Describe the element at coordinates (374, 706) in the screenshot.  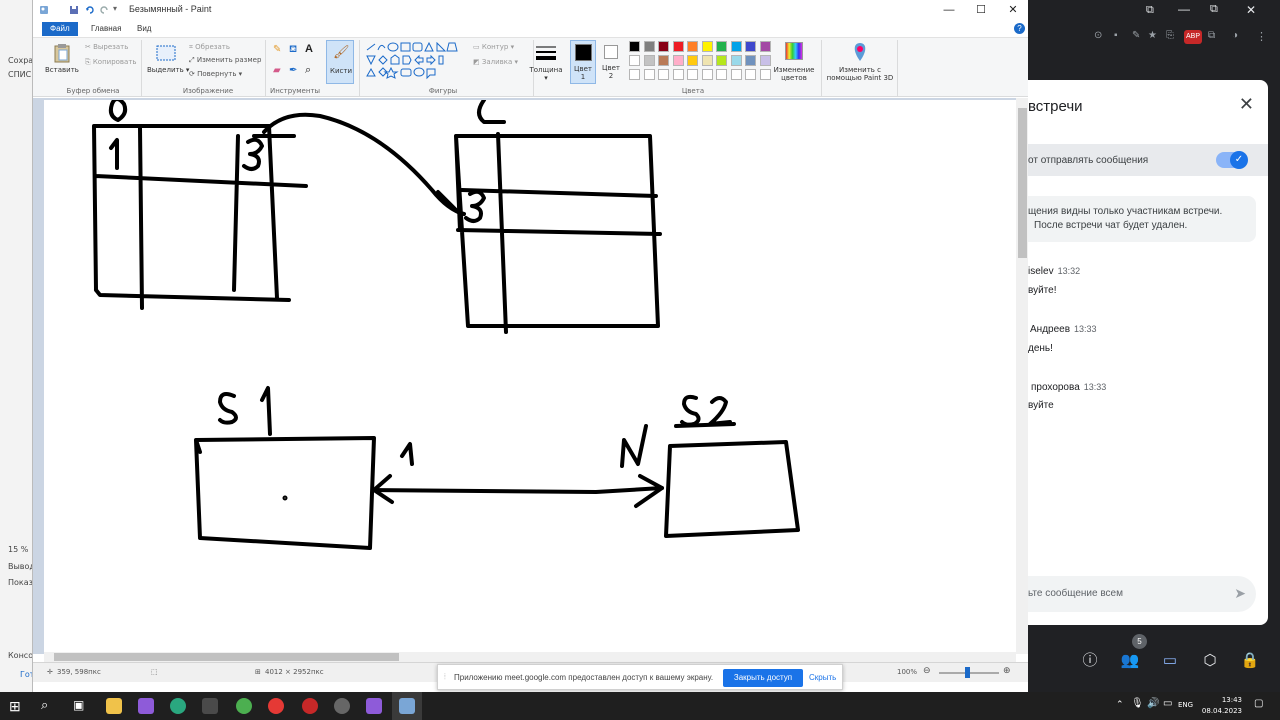
I see `visual-studio-2-icon` at that location.